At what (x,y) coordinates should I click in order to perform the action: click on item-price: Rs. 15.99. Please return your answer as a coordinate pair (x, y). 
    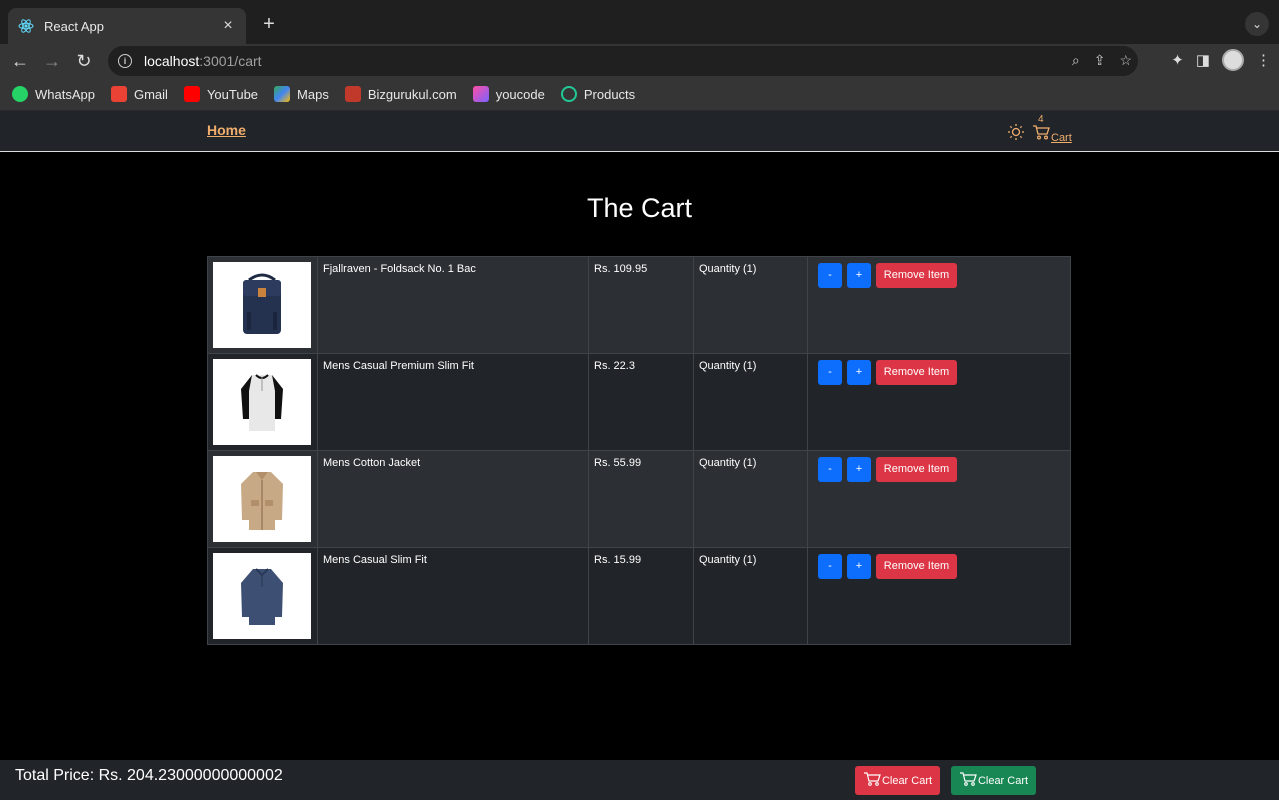
    Looking at the image, I should click on (641, 596).